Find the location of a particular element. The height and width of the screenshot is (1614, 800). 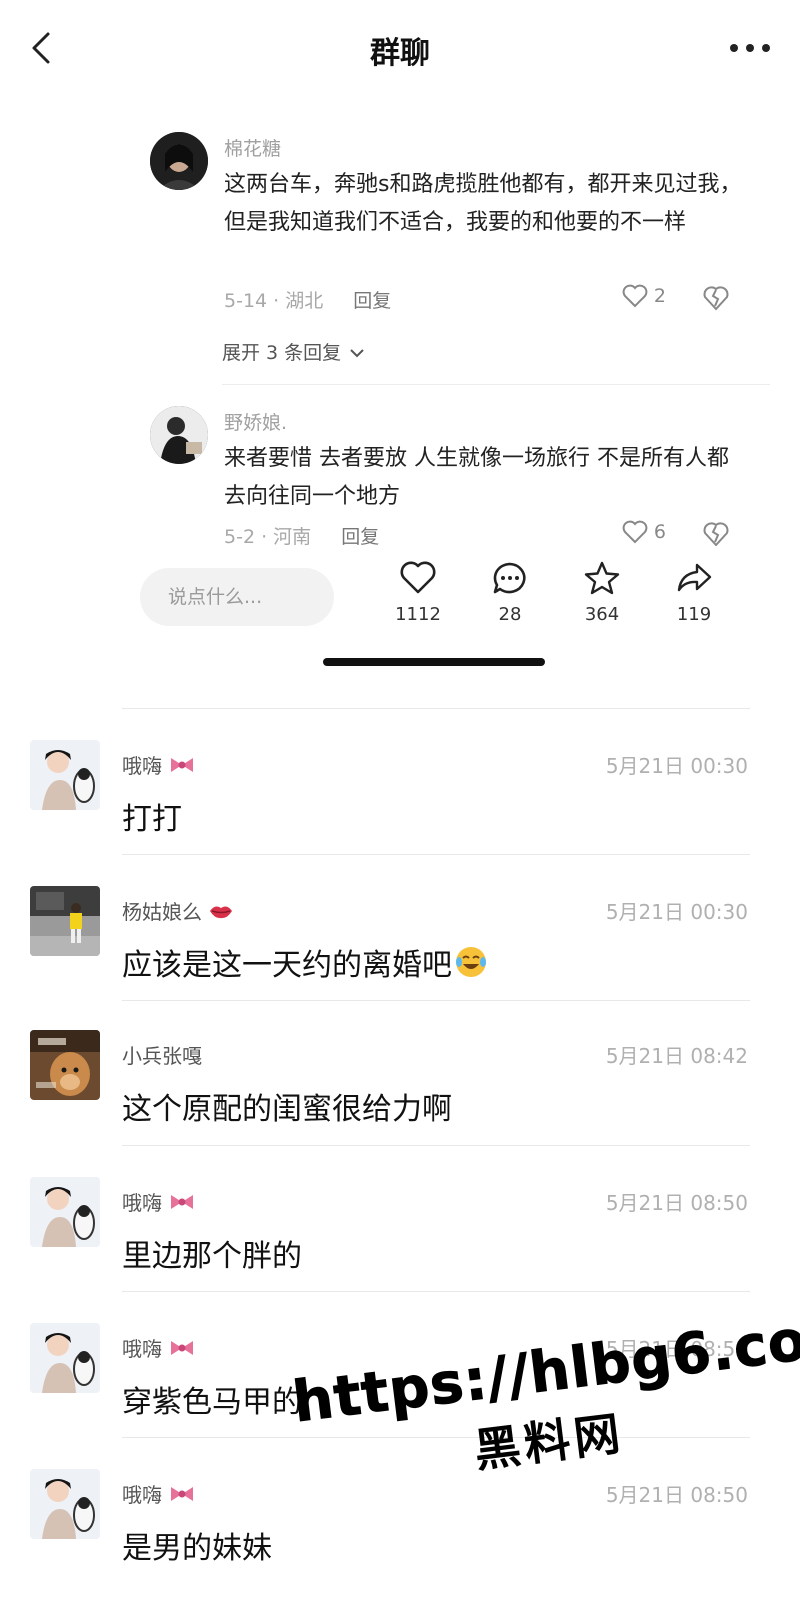

comment-count: 28 is located at coordinates (510, 614).